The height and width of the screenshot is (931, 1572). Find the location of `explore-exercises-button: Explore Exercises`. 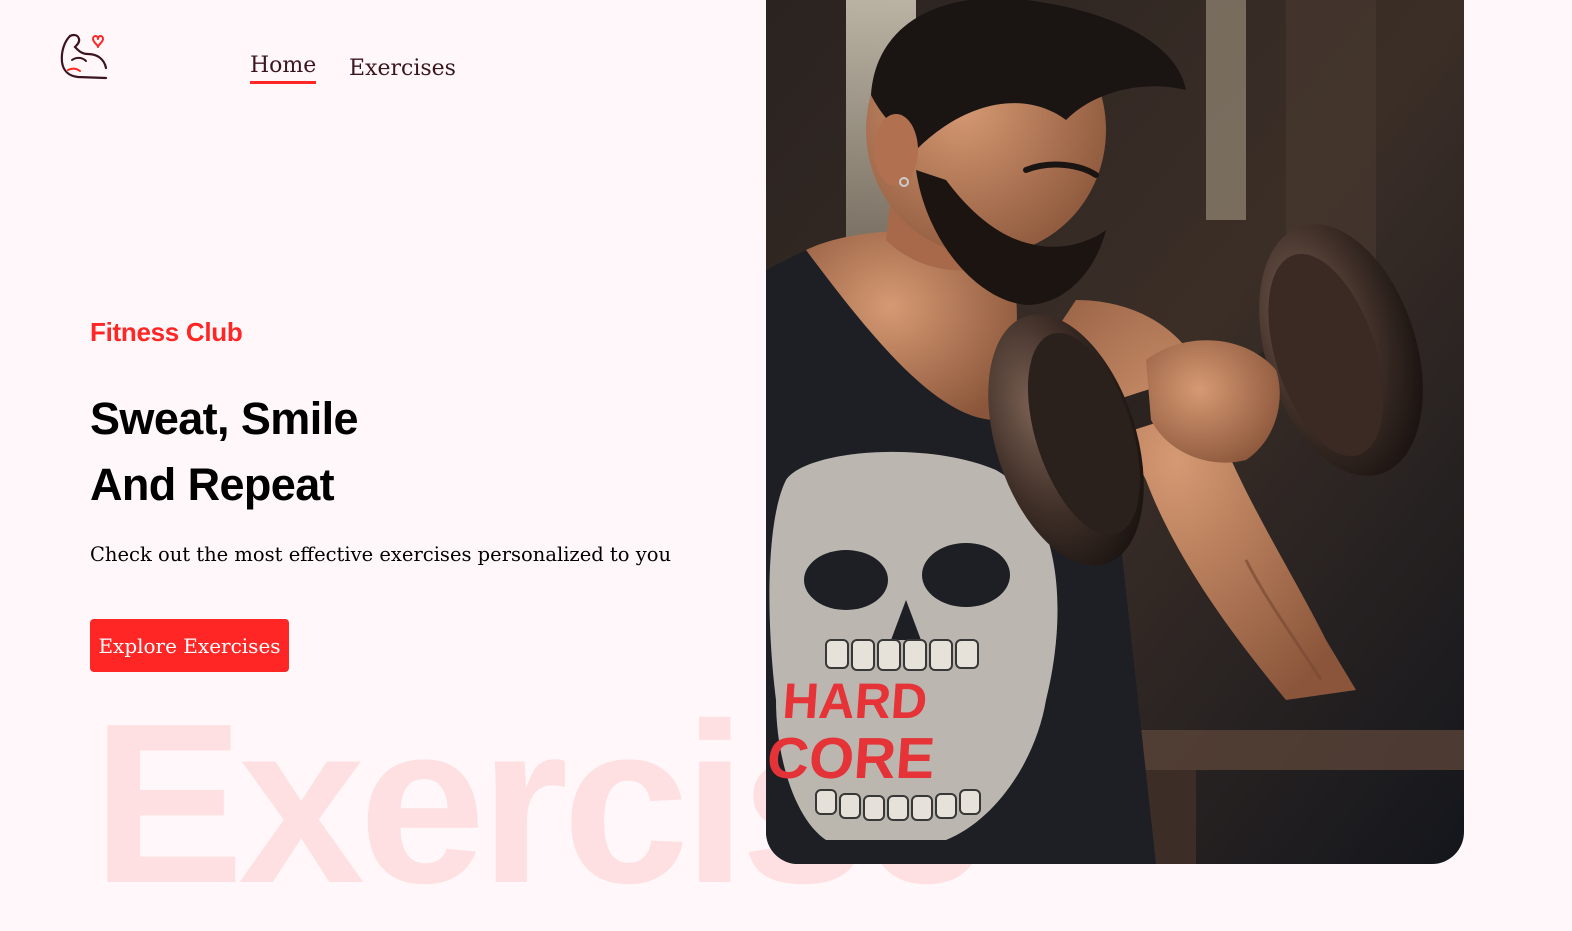

explore-exercises-button: Explore Exercises is located at coordinates (189, 645).